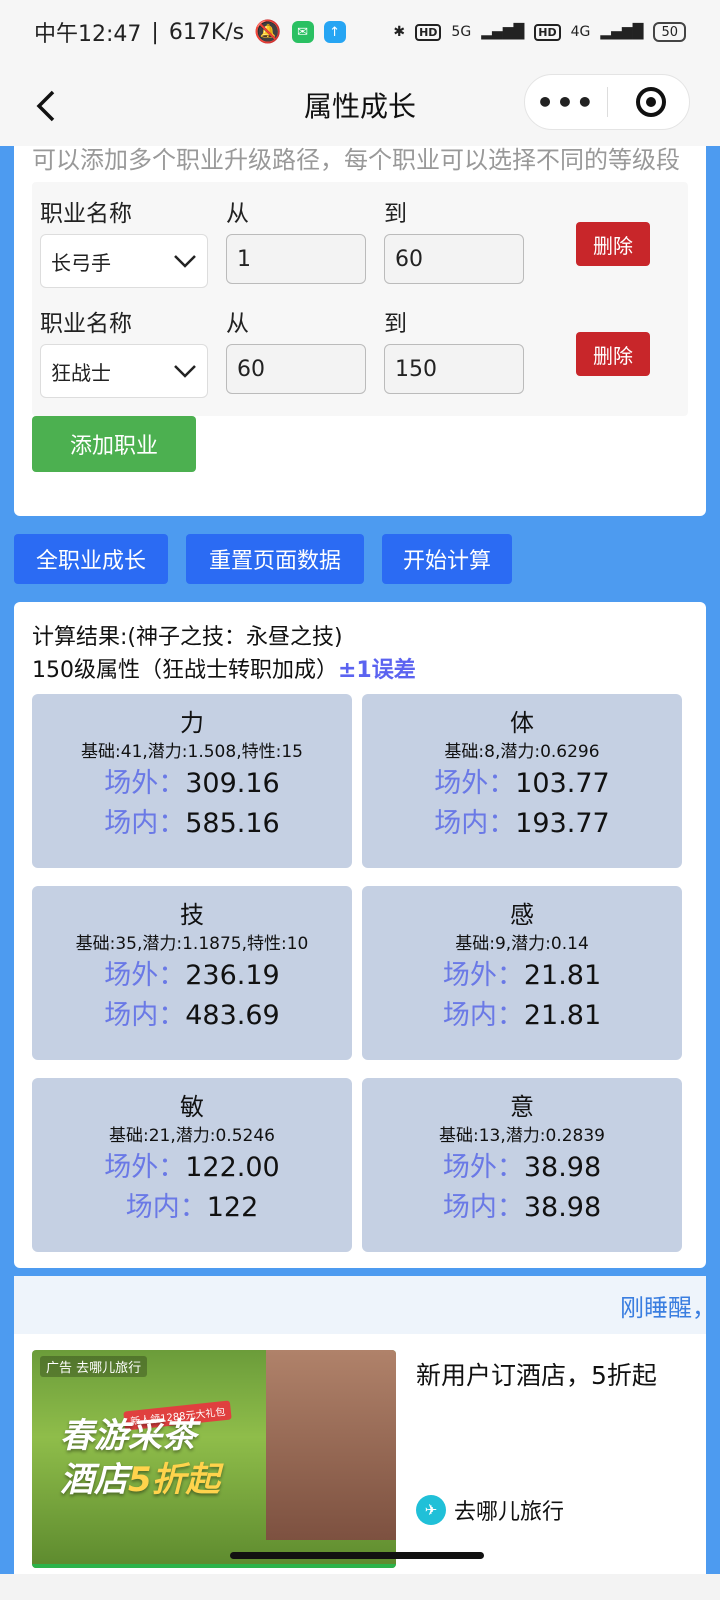  I want to click on stat-name: 敏, so click(192, 1107).